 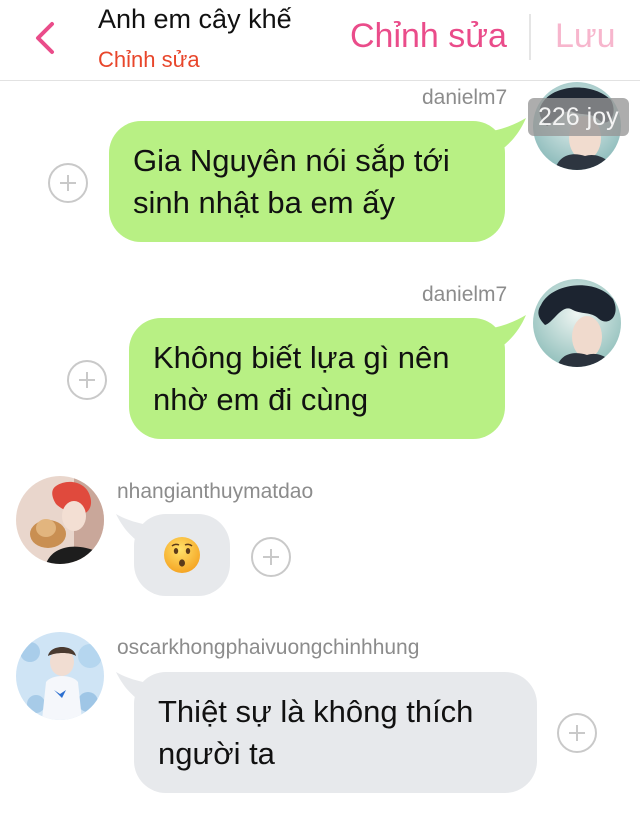 What do you see at coordinates (149, 59) in the screenshot?
I see `page-subtitle: Chỉnh sửa` at bounding box center [149, 59].